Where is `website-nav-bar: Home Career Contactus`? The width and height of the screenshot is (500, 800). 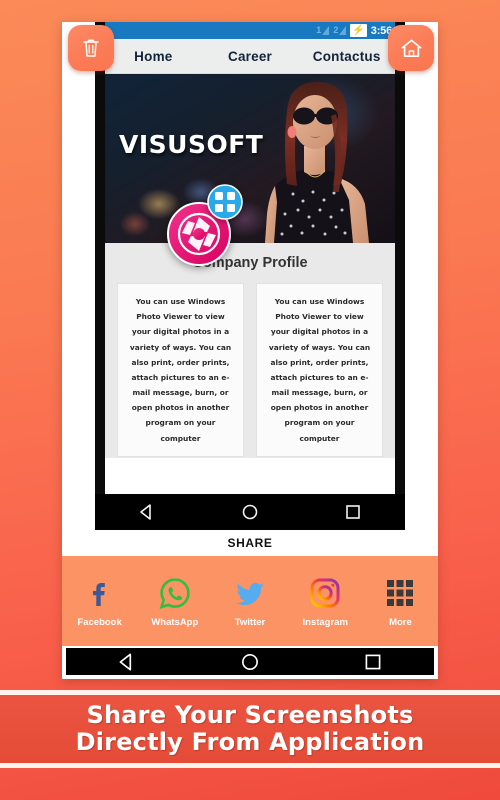 website-nav-bar: Home Career Contactus is located at coordinates (250, 56).